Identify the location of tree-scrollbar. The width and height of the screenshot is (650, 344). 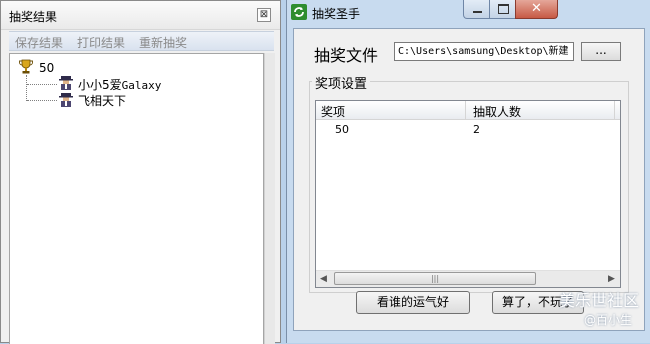
(269, 198).